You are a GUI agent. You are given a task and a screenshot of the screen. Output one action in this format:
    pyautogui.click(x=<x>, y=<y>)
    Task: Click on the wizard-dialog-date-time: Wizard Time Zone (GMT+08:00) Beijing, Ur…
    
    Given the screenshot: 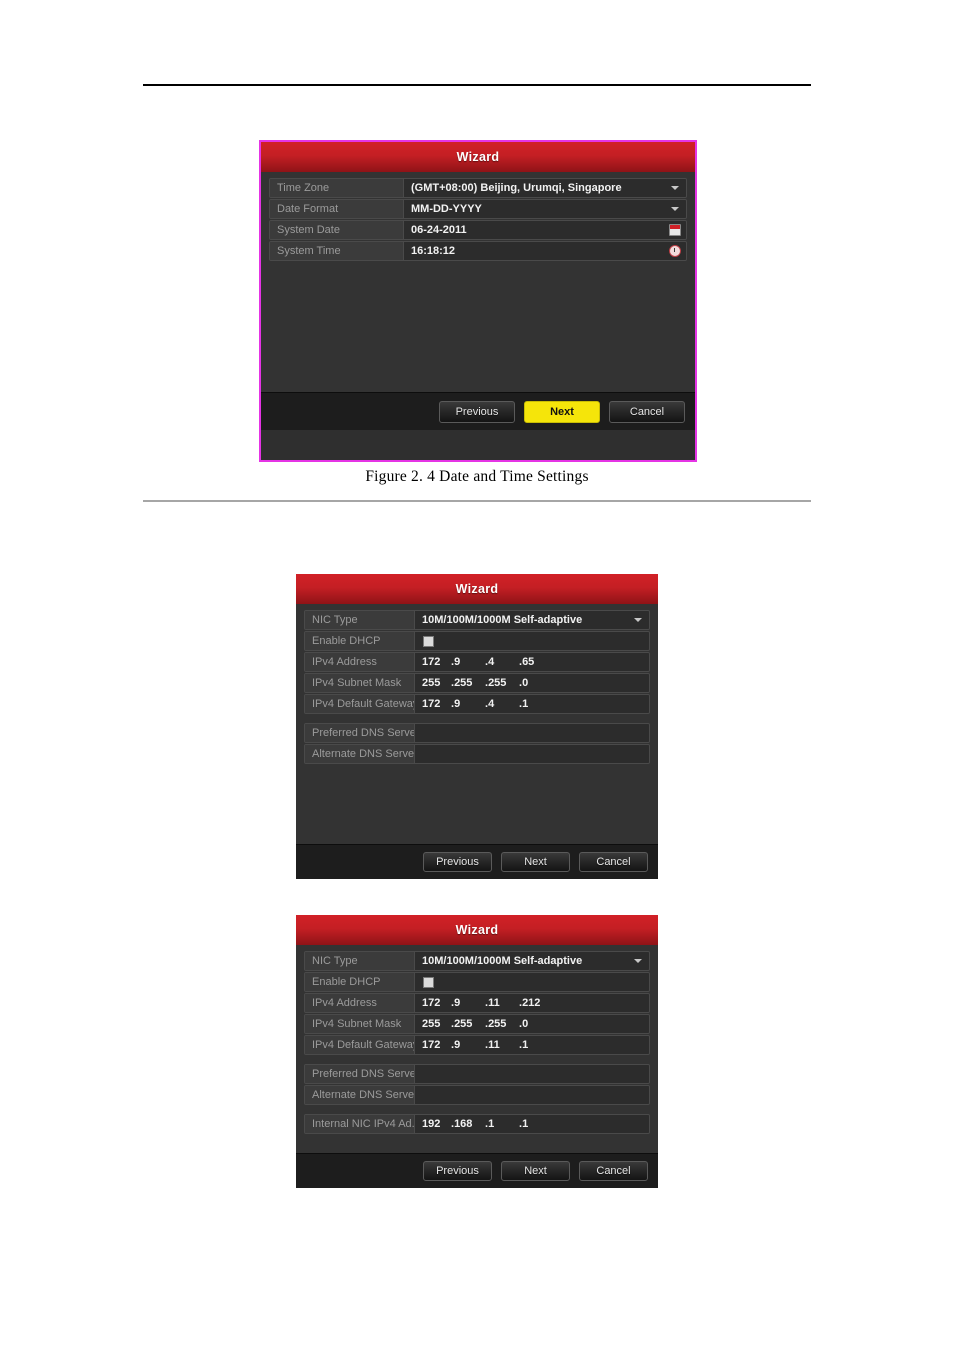 What is the action you would take?
    pyautogui.click(x=478, y=301)
    